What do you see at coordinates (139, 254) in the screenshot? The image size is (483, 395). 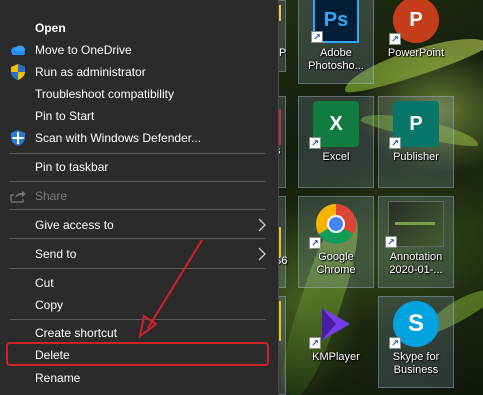 I see `menu-item-send-to: Send to` at bounding box center [139, 254].